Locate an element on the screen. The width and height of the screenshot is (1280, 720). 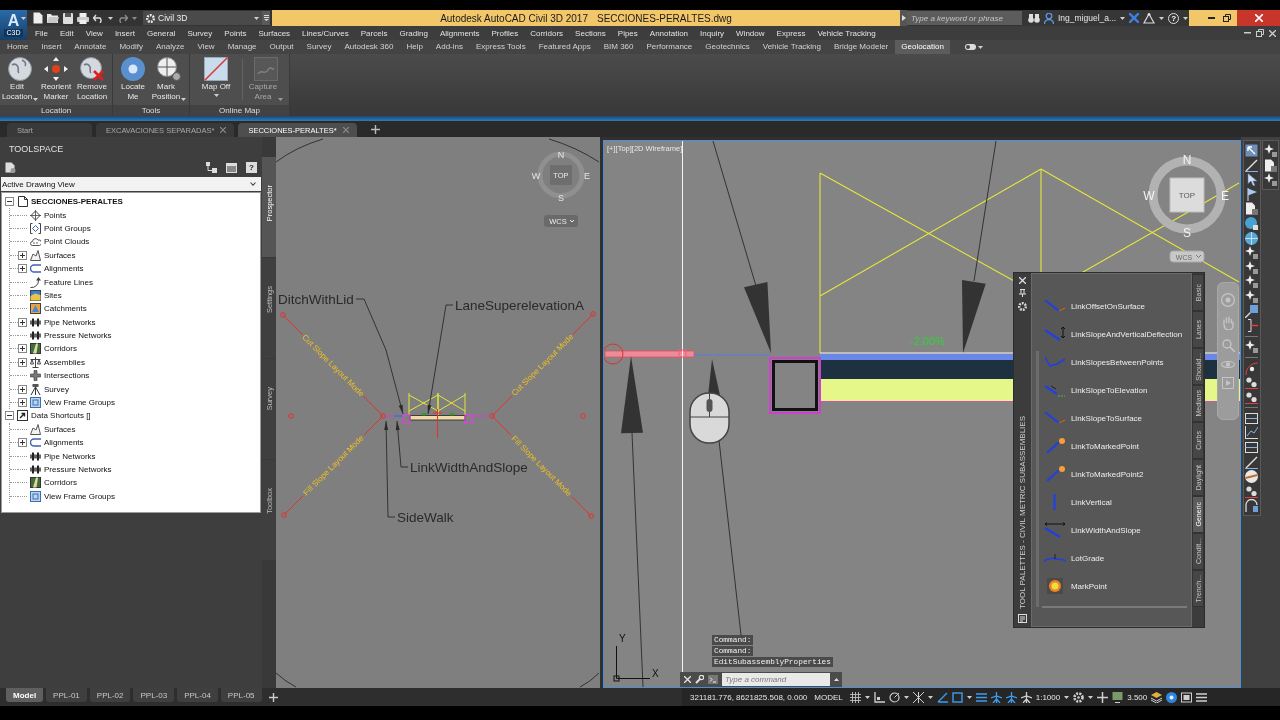
menu-item: Grading is located at coordinates (413, 33).